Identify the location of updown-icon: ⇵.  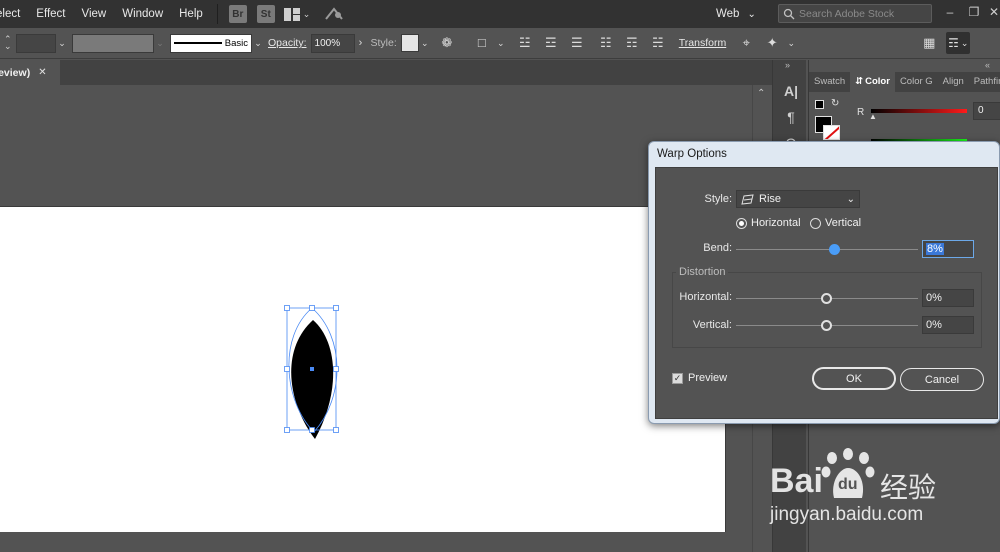
(859, 81).